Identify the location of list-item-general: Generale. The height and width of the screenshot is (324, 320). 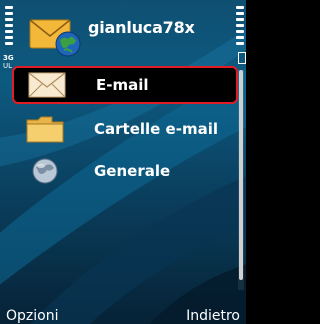
(125, 171).